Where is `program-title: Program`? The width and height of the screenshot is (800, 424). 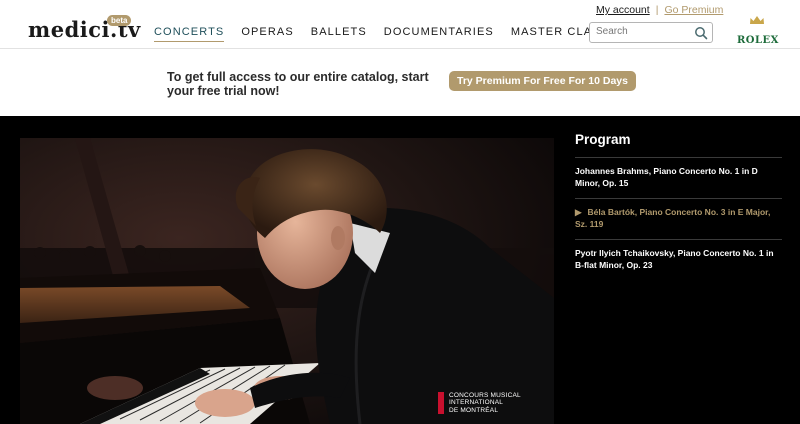 program-title: Program is located at coordinates (678, 145).